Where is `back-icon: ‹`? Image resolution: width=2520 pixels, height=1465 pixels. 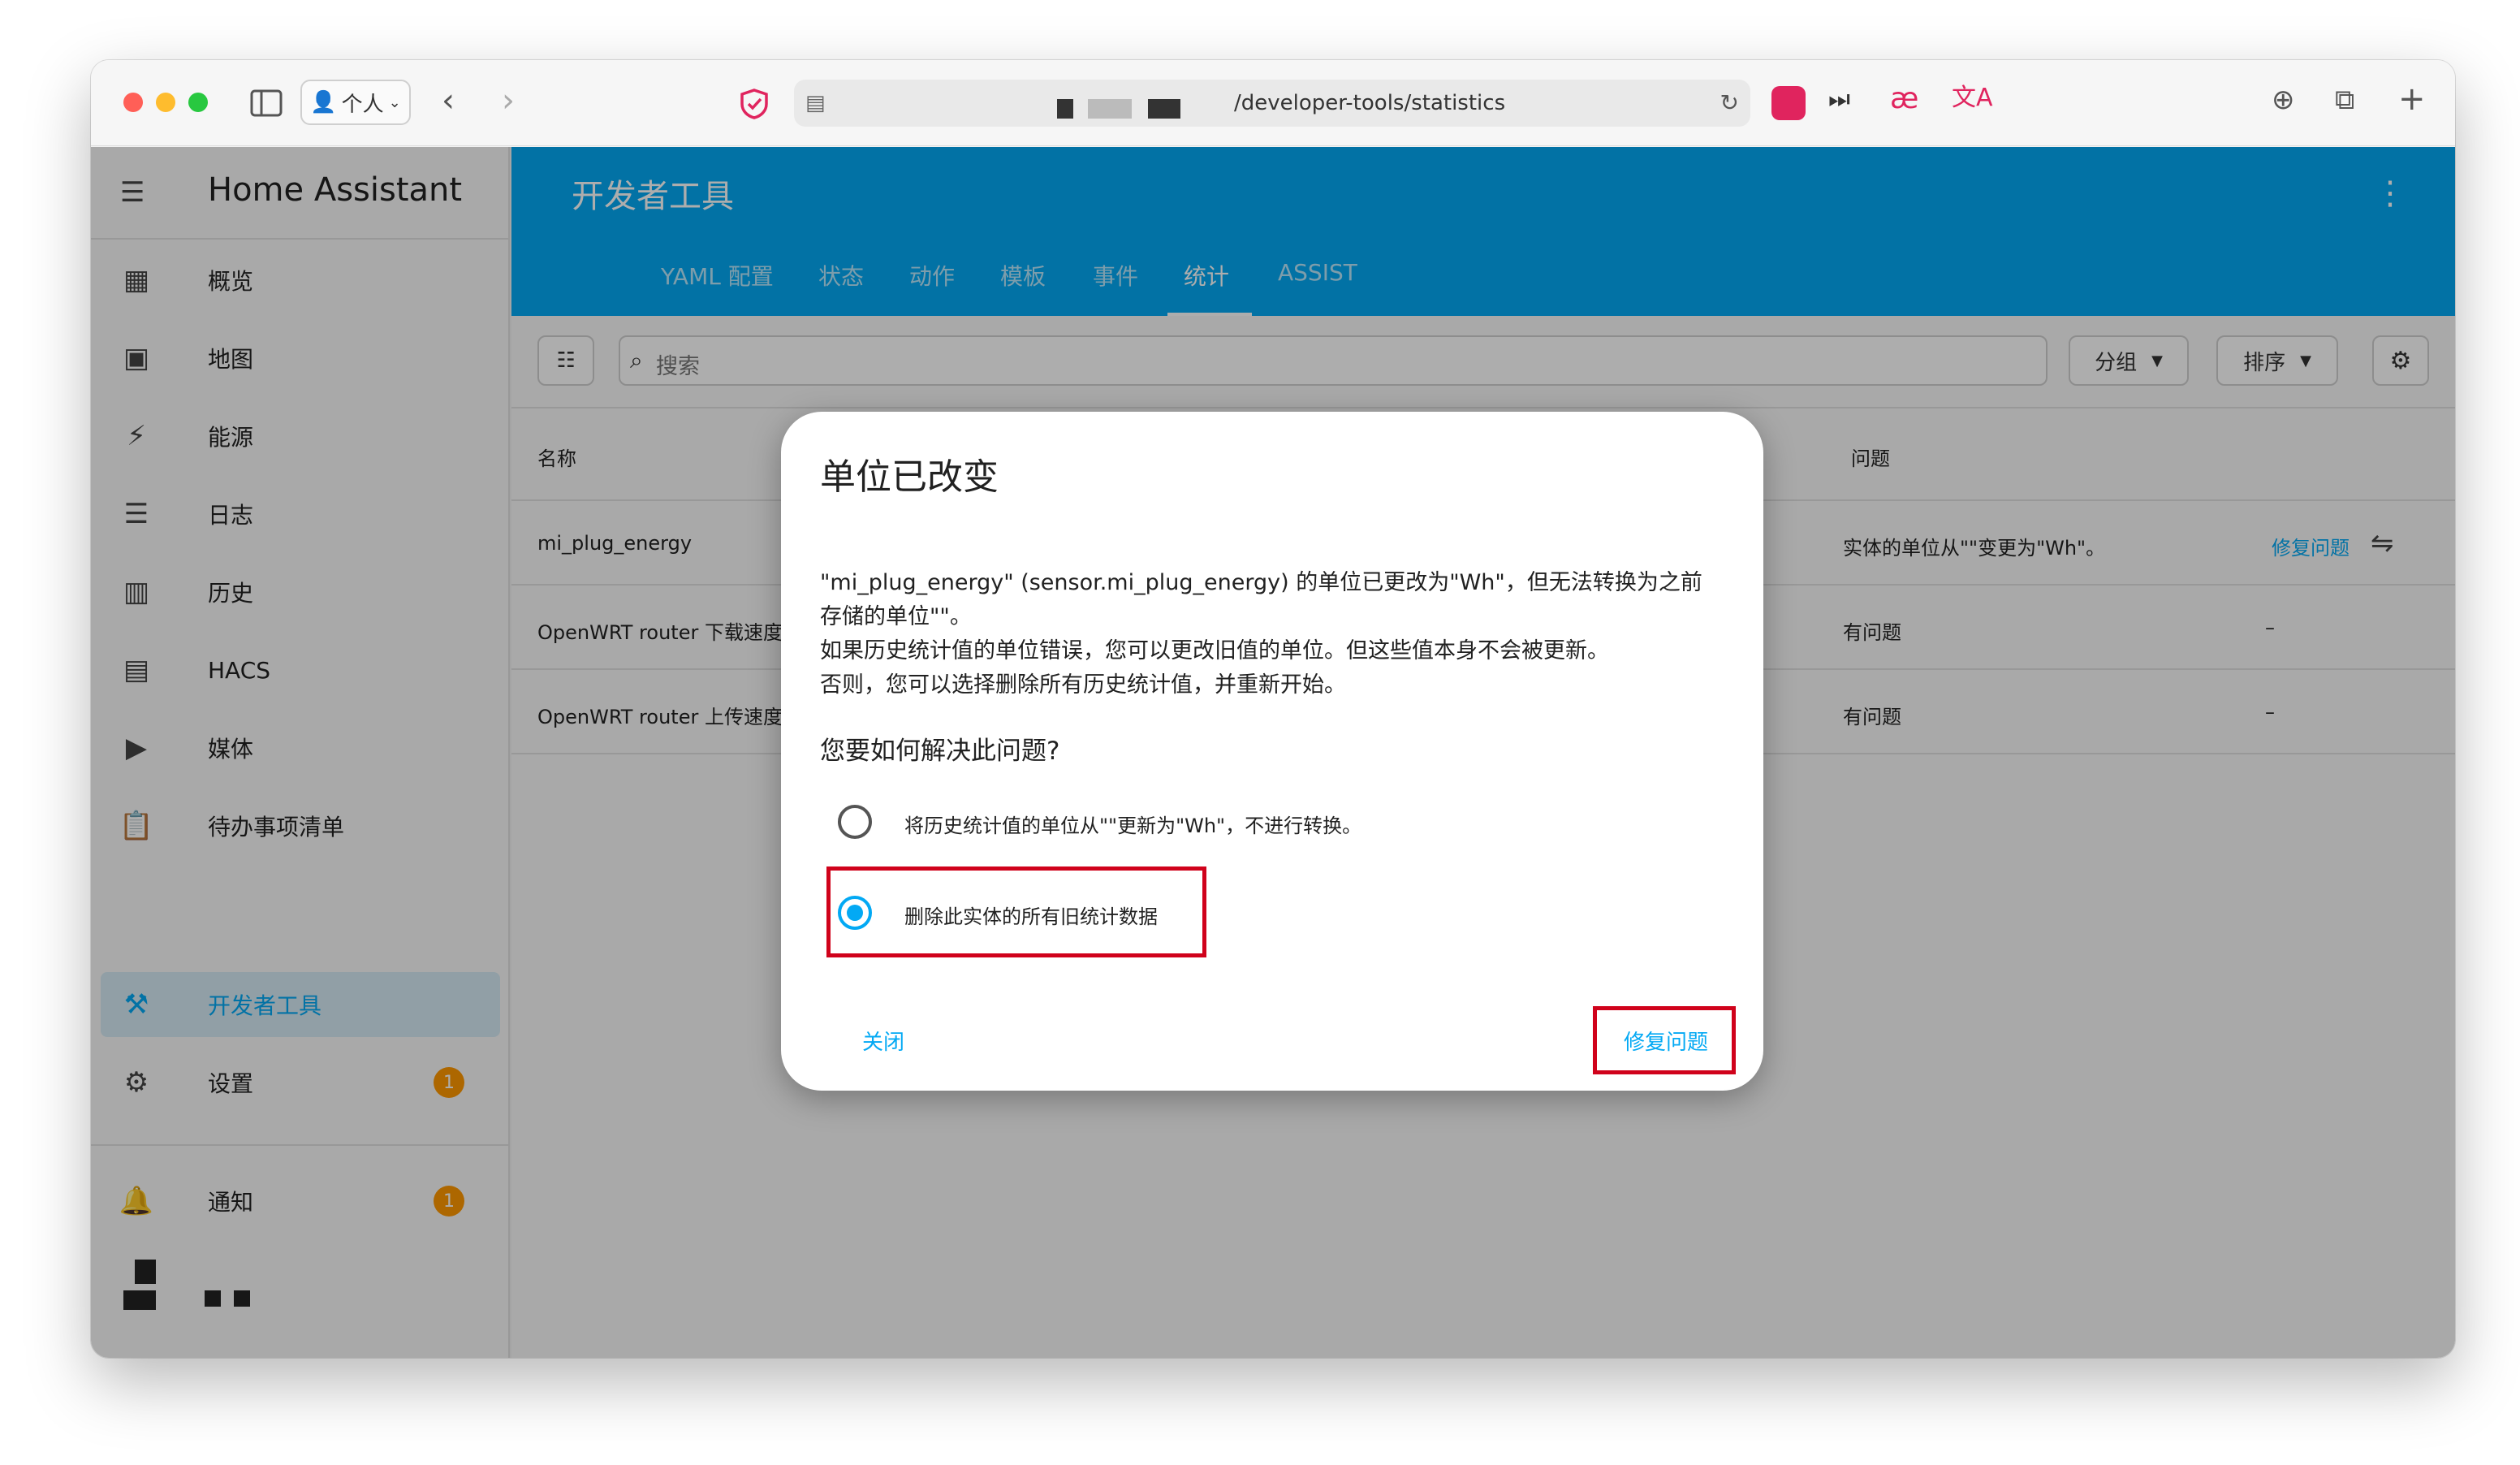 back-icon: ‹ is located at coordinates (448, 100).